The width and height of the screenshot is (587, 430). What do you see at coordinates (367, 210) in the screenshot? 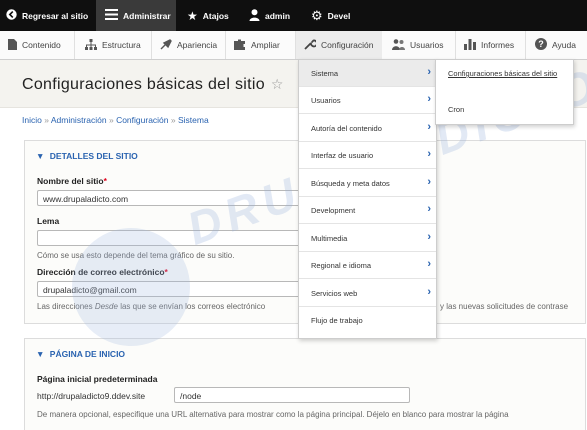
I see `menu-item-development: Development ›` at bounding box center [367, 210].